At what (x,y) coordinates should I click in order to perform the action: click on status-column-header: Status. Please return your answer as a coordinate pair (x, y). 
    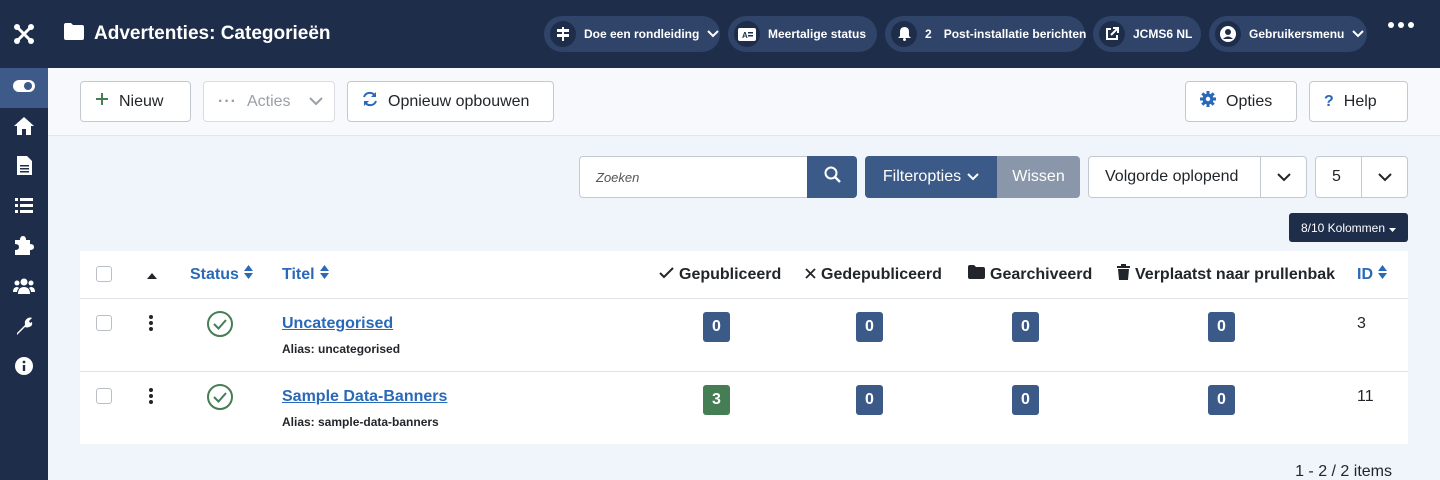
    Looking at the image, I should click on (221, 274).